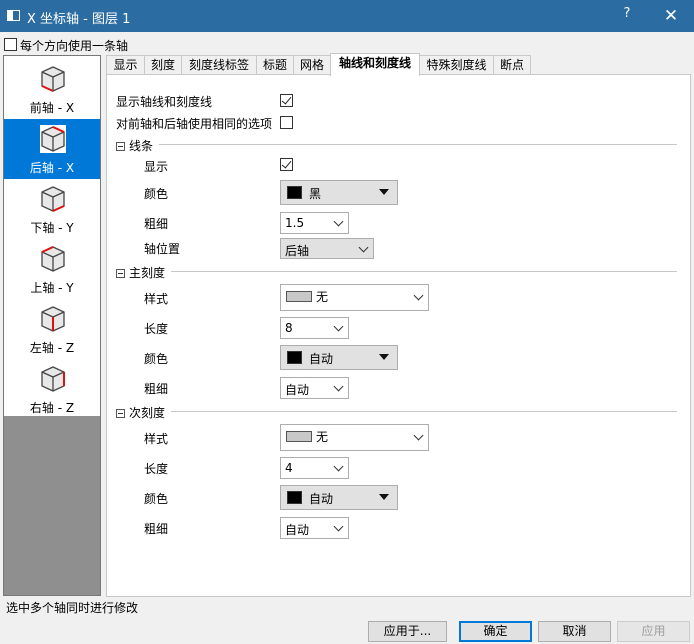  What do you see at coordinates (156, 439) in the screenshot?
I see `minor-style-label: 样式` at bounding box center [156, 439].